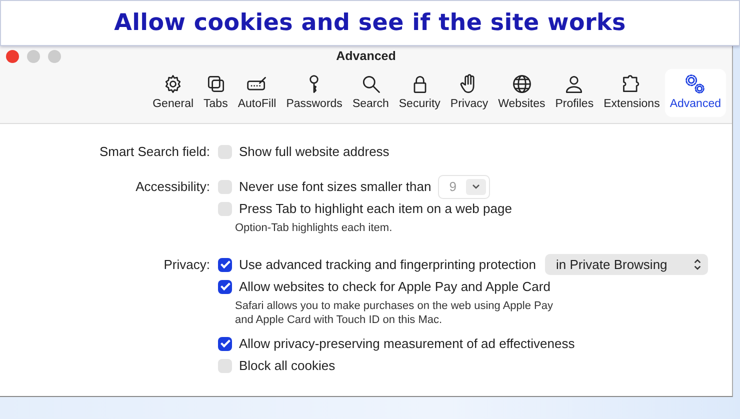 The image size is (740, 419). What do you see at coordinates (394, 313) in the screenshot?
I see `hint-text: Safari allows you to make purchases on the web using Apple Pay and Apple Card with Touch ID on this Mac.` at bounding box center [394, 313].